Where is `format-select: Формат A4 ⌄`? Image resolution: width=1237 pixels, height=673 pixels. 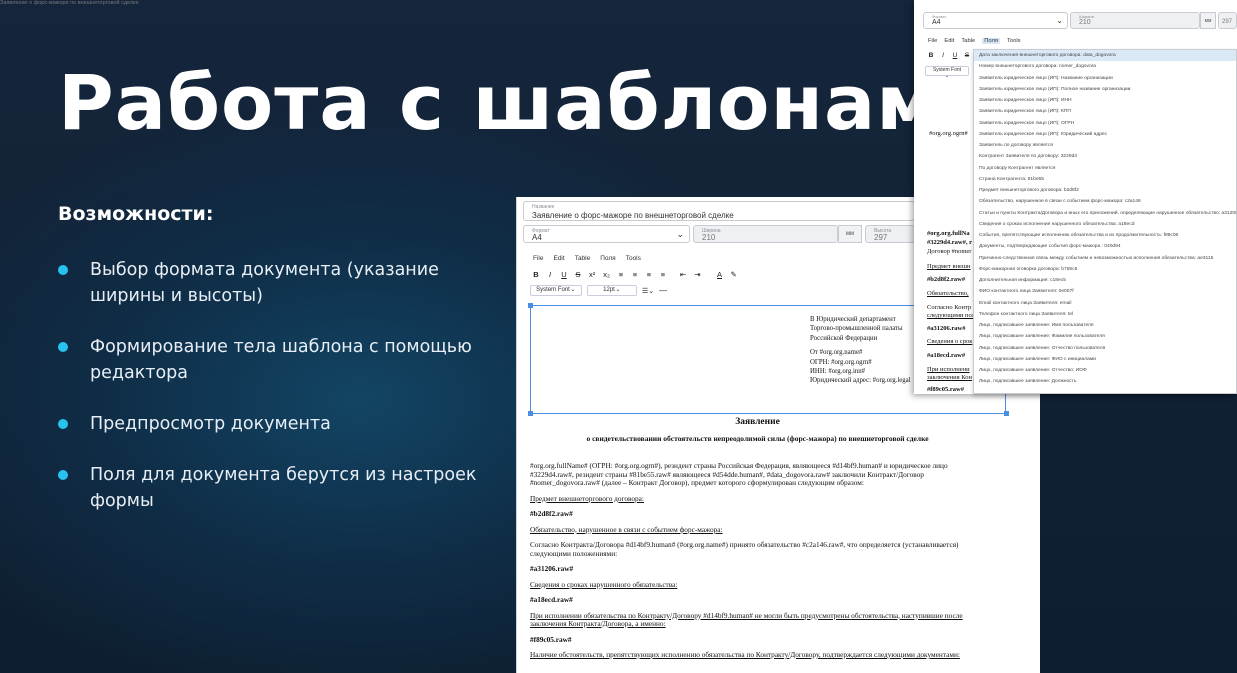
format-select: Формат A4 ⌄ is located at coordinates (606, 234).